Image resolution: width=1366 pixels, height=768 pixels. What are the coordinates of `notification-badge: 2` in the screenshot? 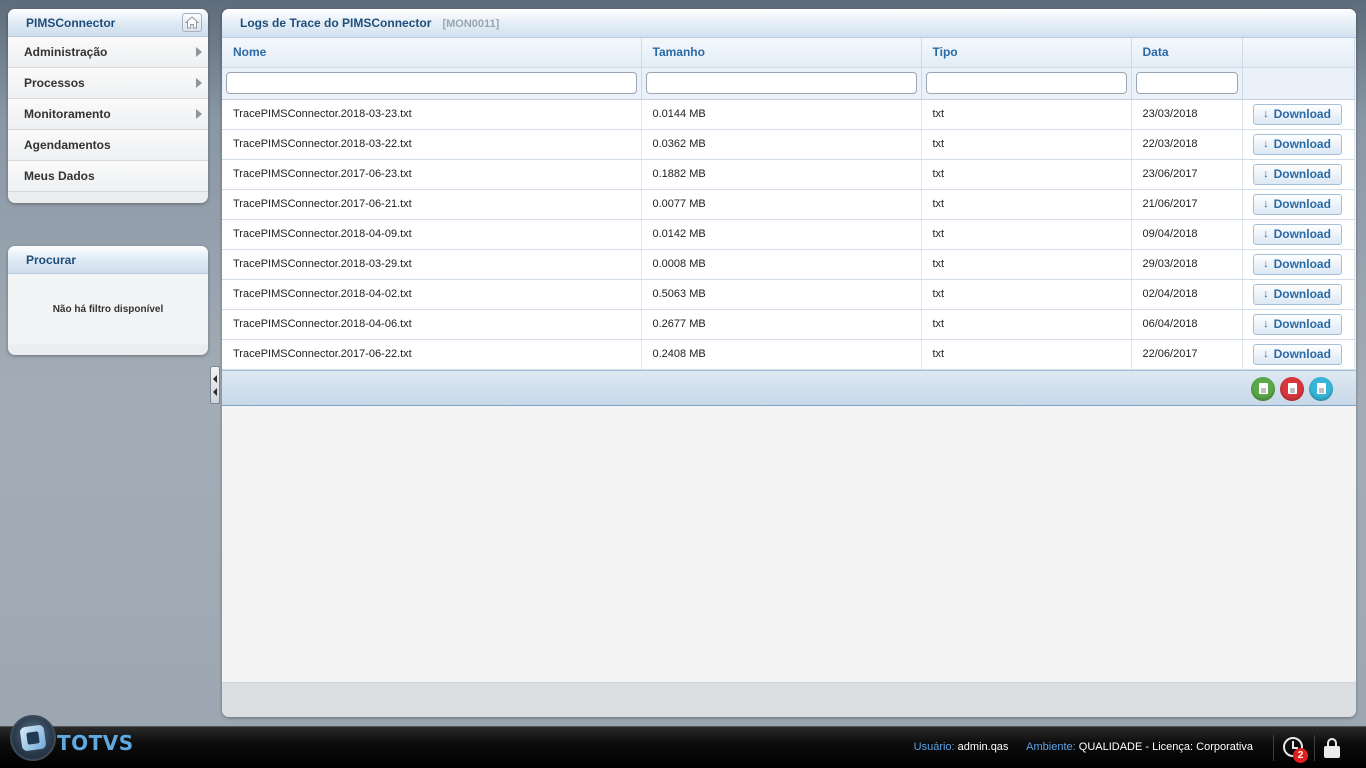 It's located at (1300, 755).